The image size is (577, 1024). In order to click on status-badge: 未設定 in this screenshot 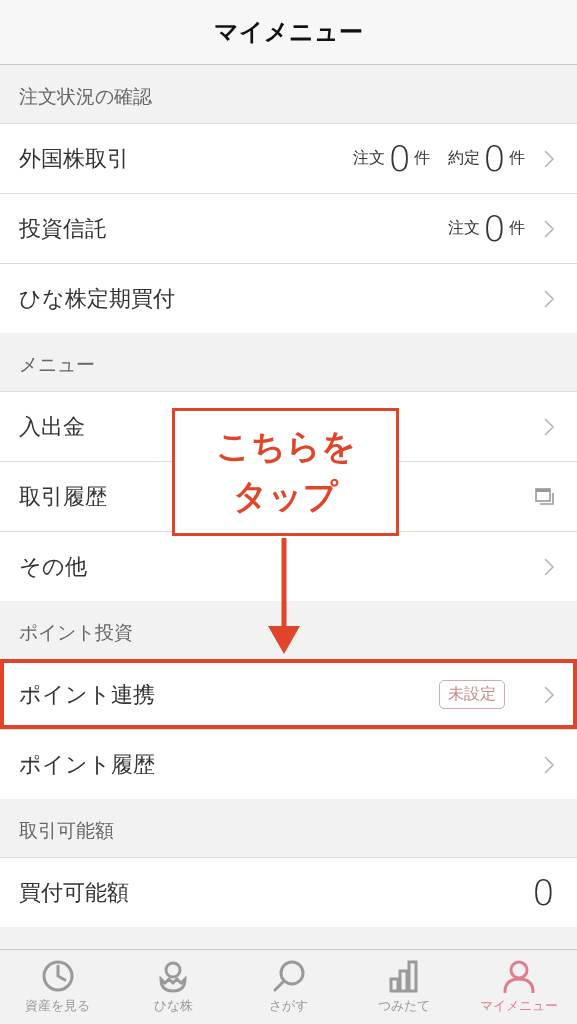, I will do `click(472, 694)`.